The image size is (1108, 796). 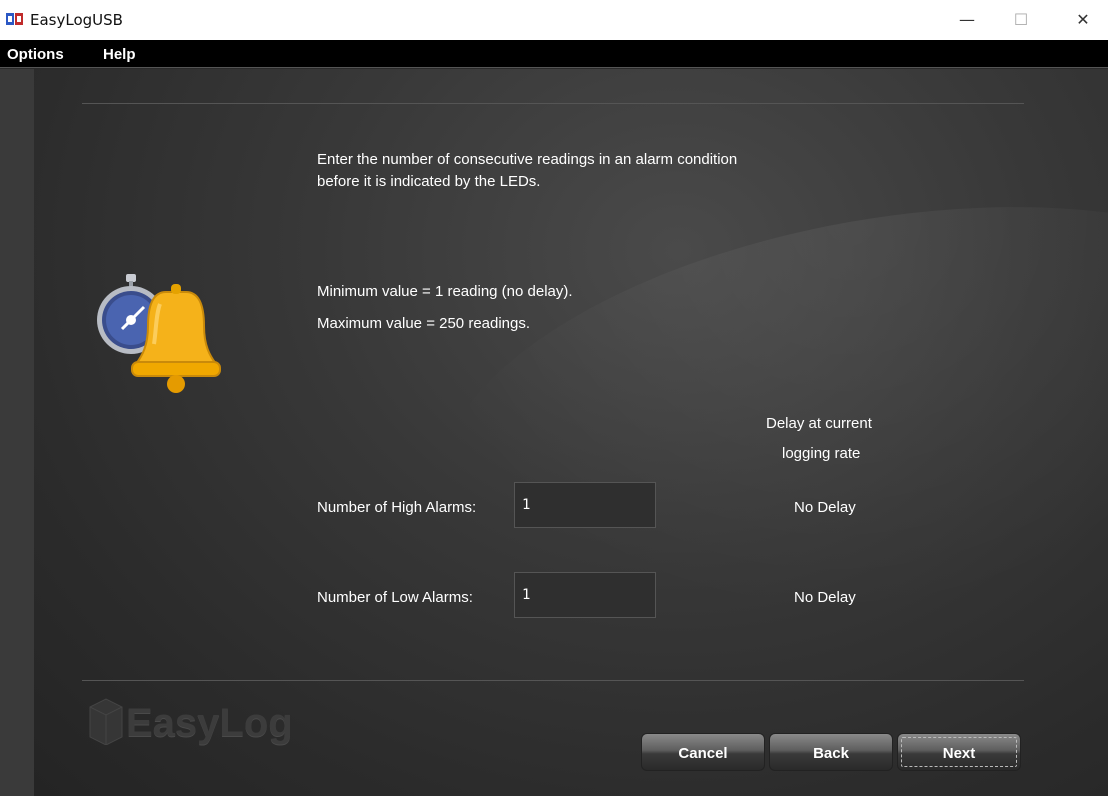 I want to click on minimum-value-text: Minimum value = 1 reading (no delay)., so click(x=445, y=291).